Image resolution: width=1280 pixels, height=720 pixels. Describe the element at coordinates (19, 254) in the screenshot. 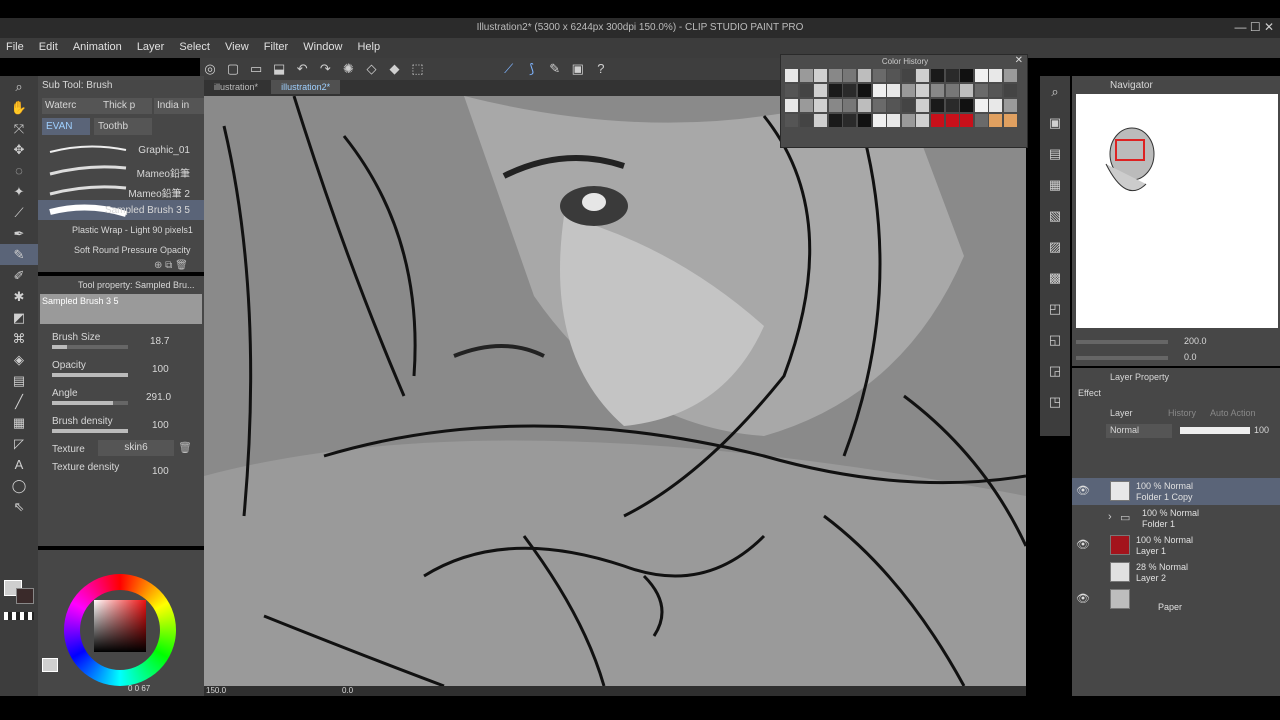

I see `brush-tool-icon: ✎` at that location.